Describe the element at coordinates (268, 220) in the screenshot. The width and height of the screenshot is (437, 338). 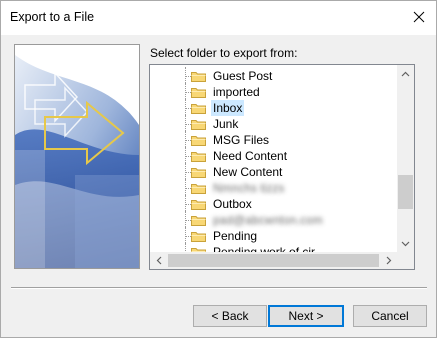
I see `folder-label: pad@abcwnton.com` at that location.